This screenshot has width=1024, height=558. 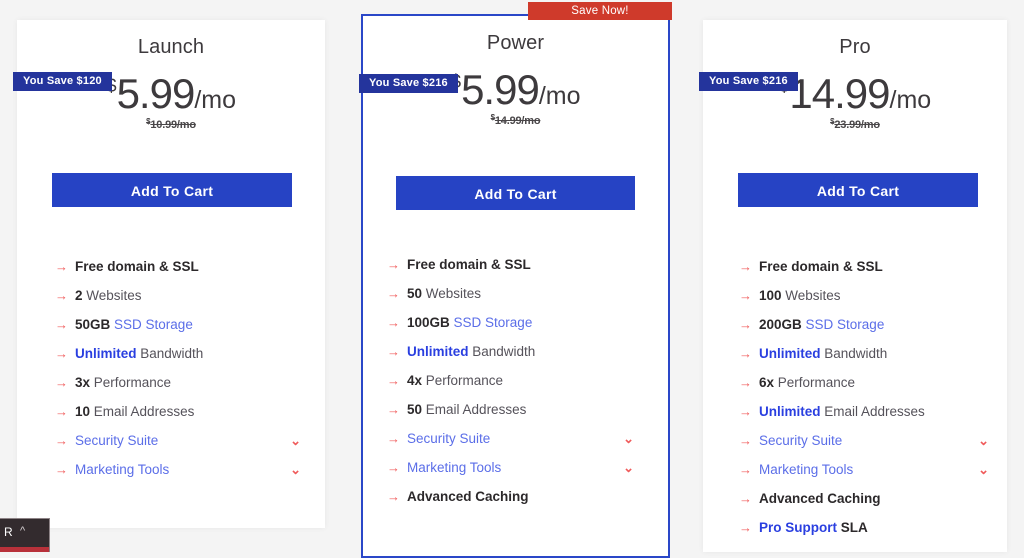 What do you see at coordinates (22, 531) in the screenshot?
I see `caret-up-icon: ^` at bounding box center [22, 531].